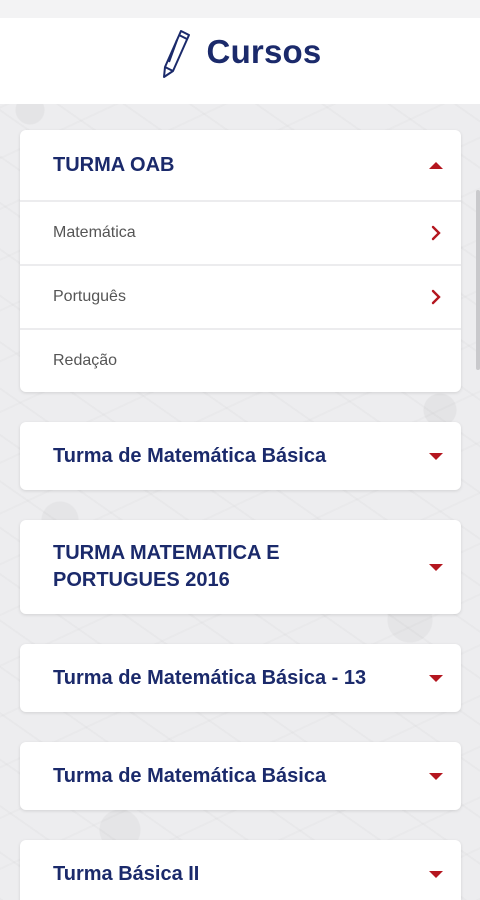  I want to click on course-header: Turma de Matemática Básica - 13, so click(240, 678).